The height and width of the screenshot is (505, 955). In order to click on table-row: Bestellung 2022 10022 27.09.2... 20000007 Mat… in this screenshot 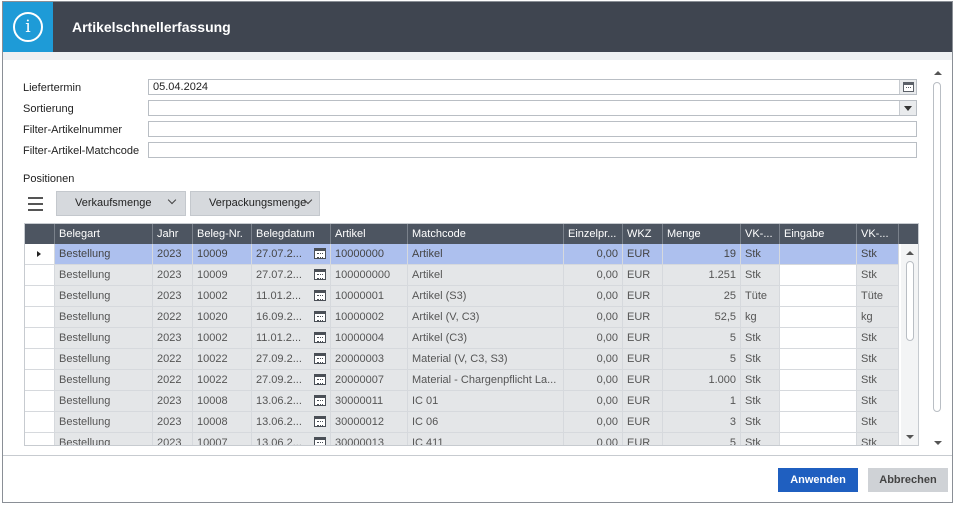, I will do `click(462, 380)`.